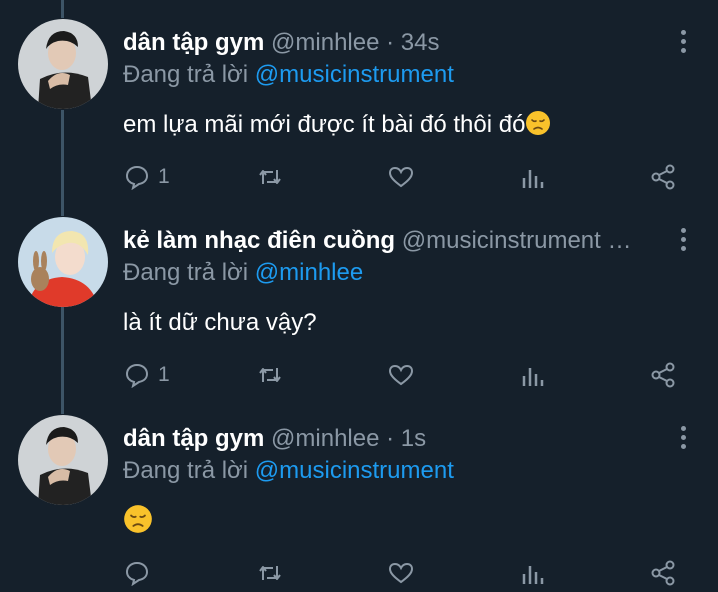 This screenshot has width=718, height=592. I want to click on tweet-text: là ít dữ chưa vậy?, so click(220, 323).